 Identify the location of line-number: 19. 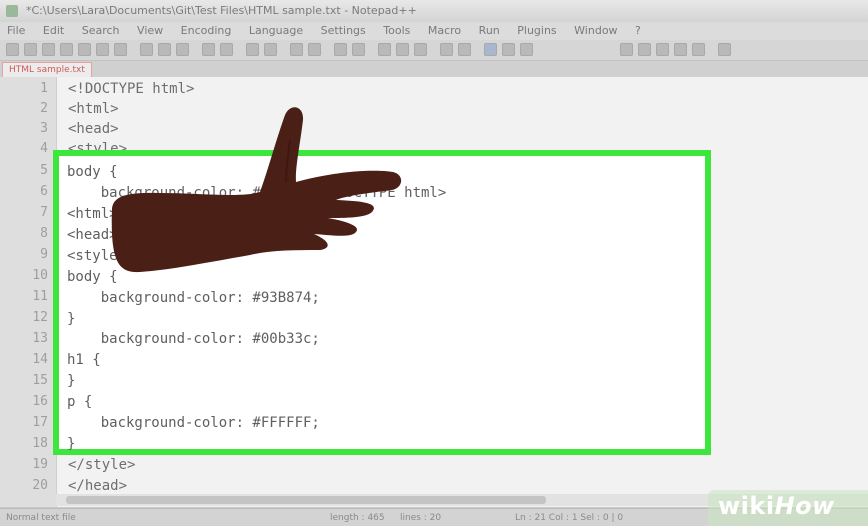
(40, 464).